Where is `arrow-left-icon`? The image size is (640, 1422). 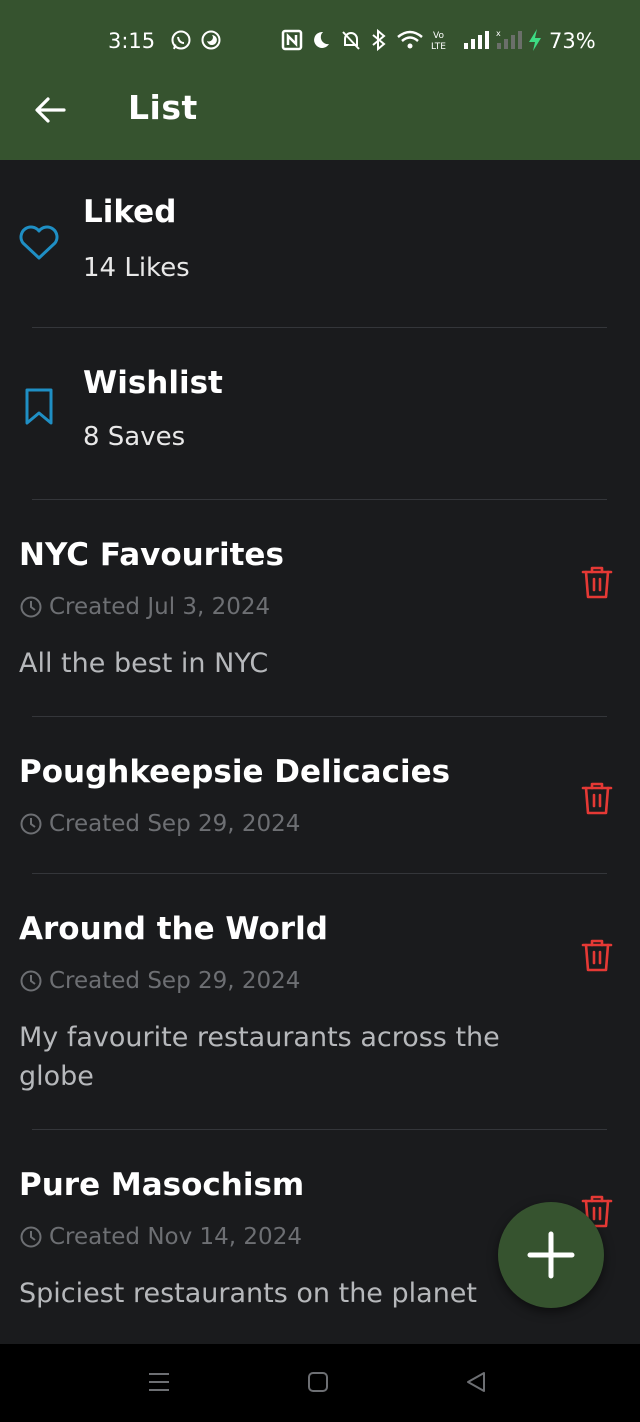 arrow-left-icon is located at coordinates (50, 110).